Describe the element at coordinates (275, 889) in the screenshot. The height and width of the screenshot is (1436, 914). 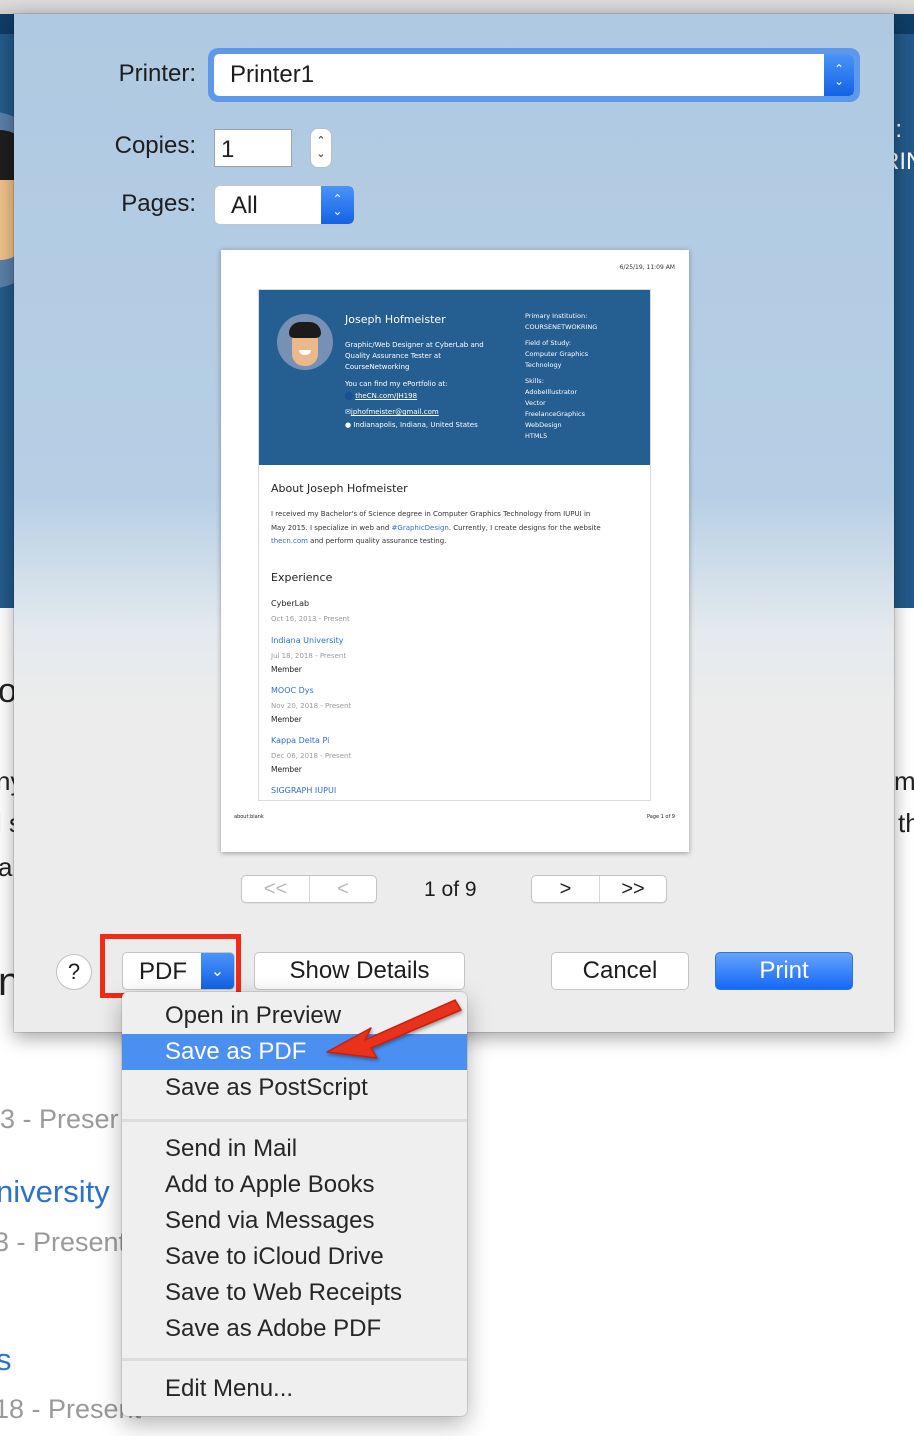
I see `first-page-button: <<` at that location.